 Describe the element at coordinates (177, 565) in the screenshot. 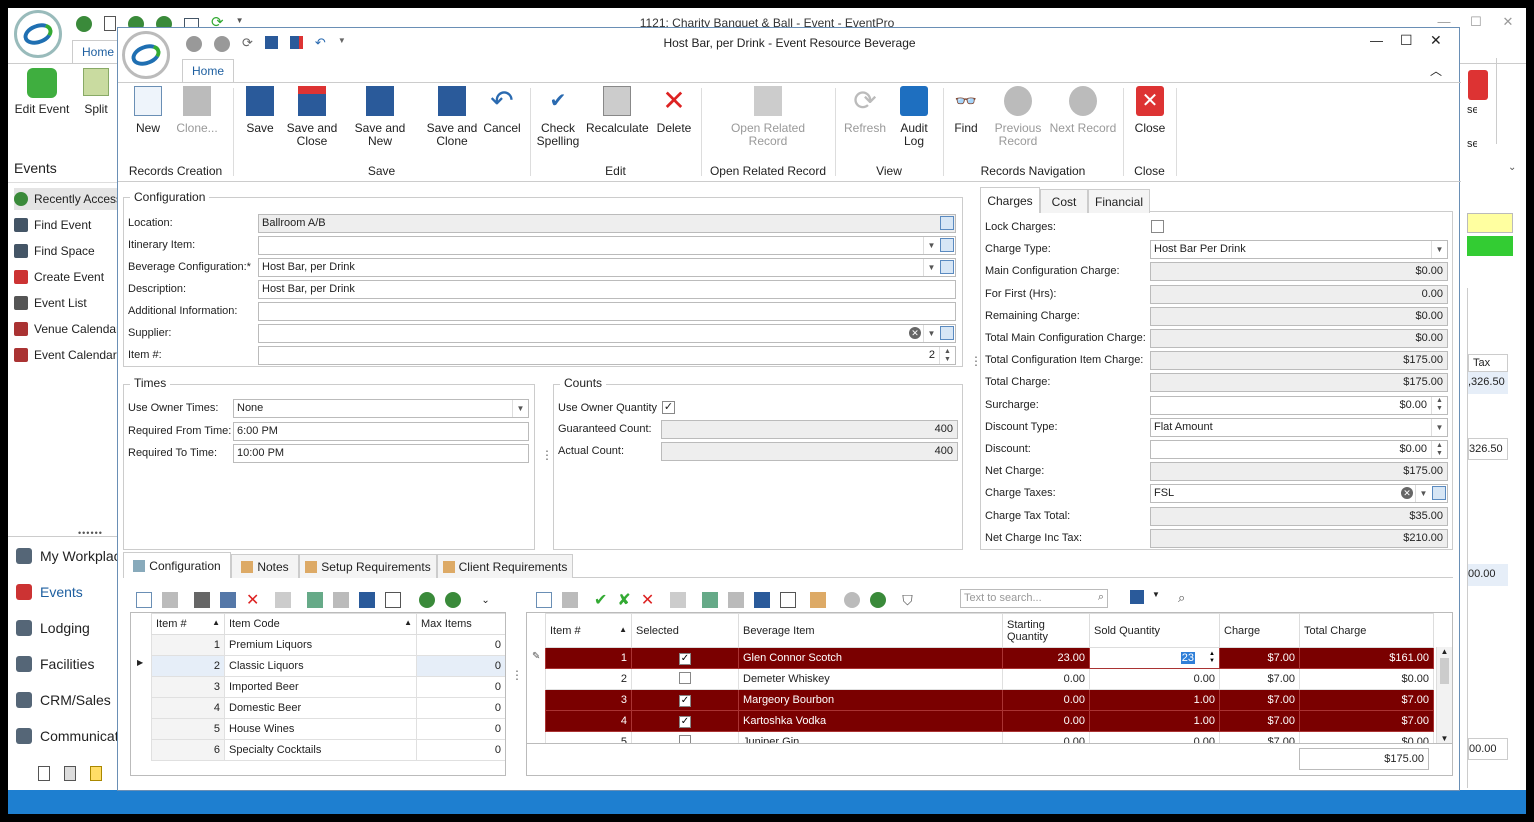

I see `tab-configuration: Configuration` at that location.